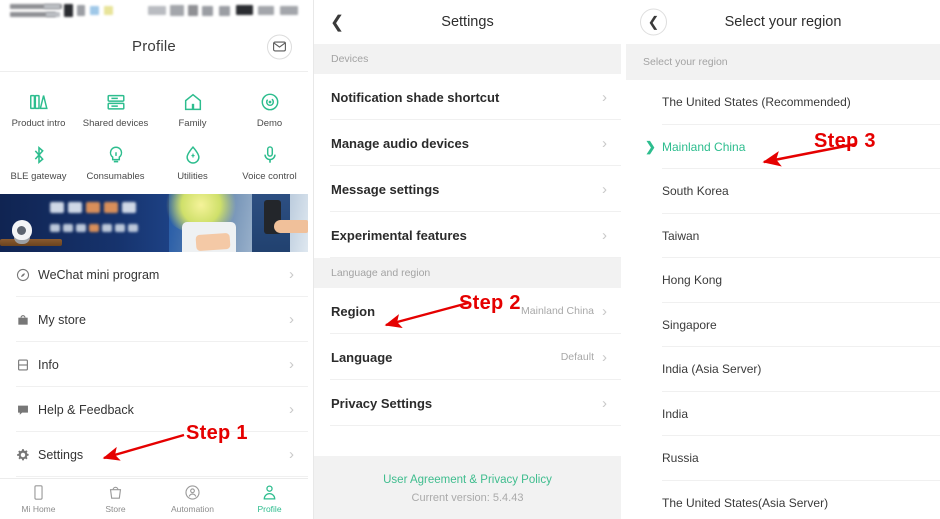 The height and width of the screenshot is (519, 940). What do you see at coordinates (27, 275) in the screenshot?
I see `wechat-icon` at bounding box center [27, 275].